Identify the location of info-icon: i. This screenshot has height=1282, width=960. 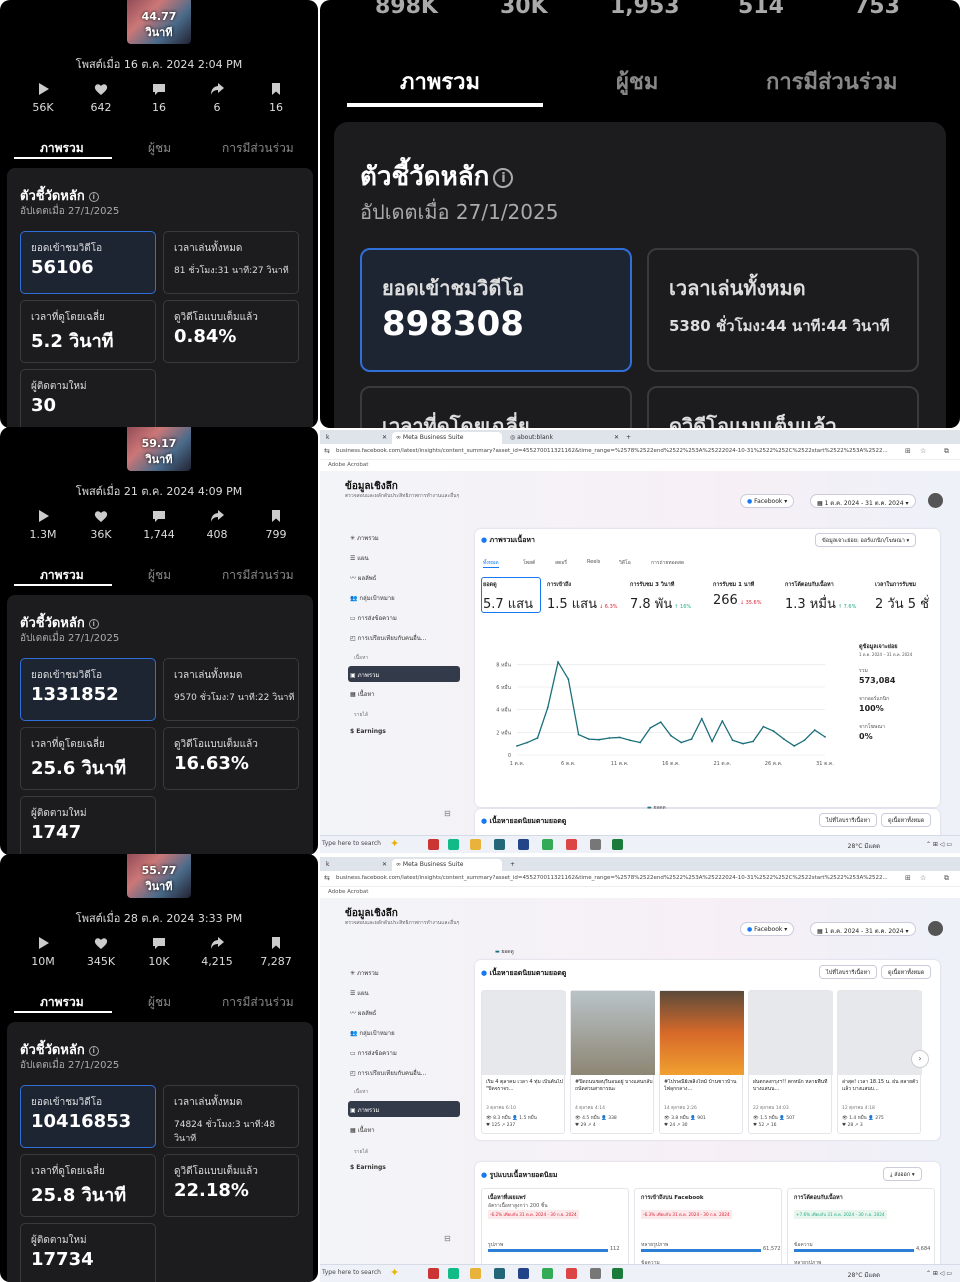
(503, 177).